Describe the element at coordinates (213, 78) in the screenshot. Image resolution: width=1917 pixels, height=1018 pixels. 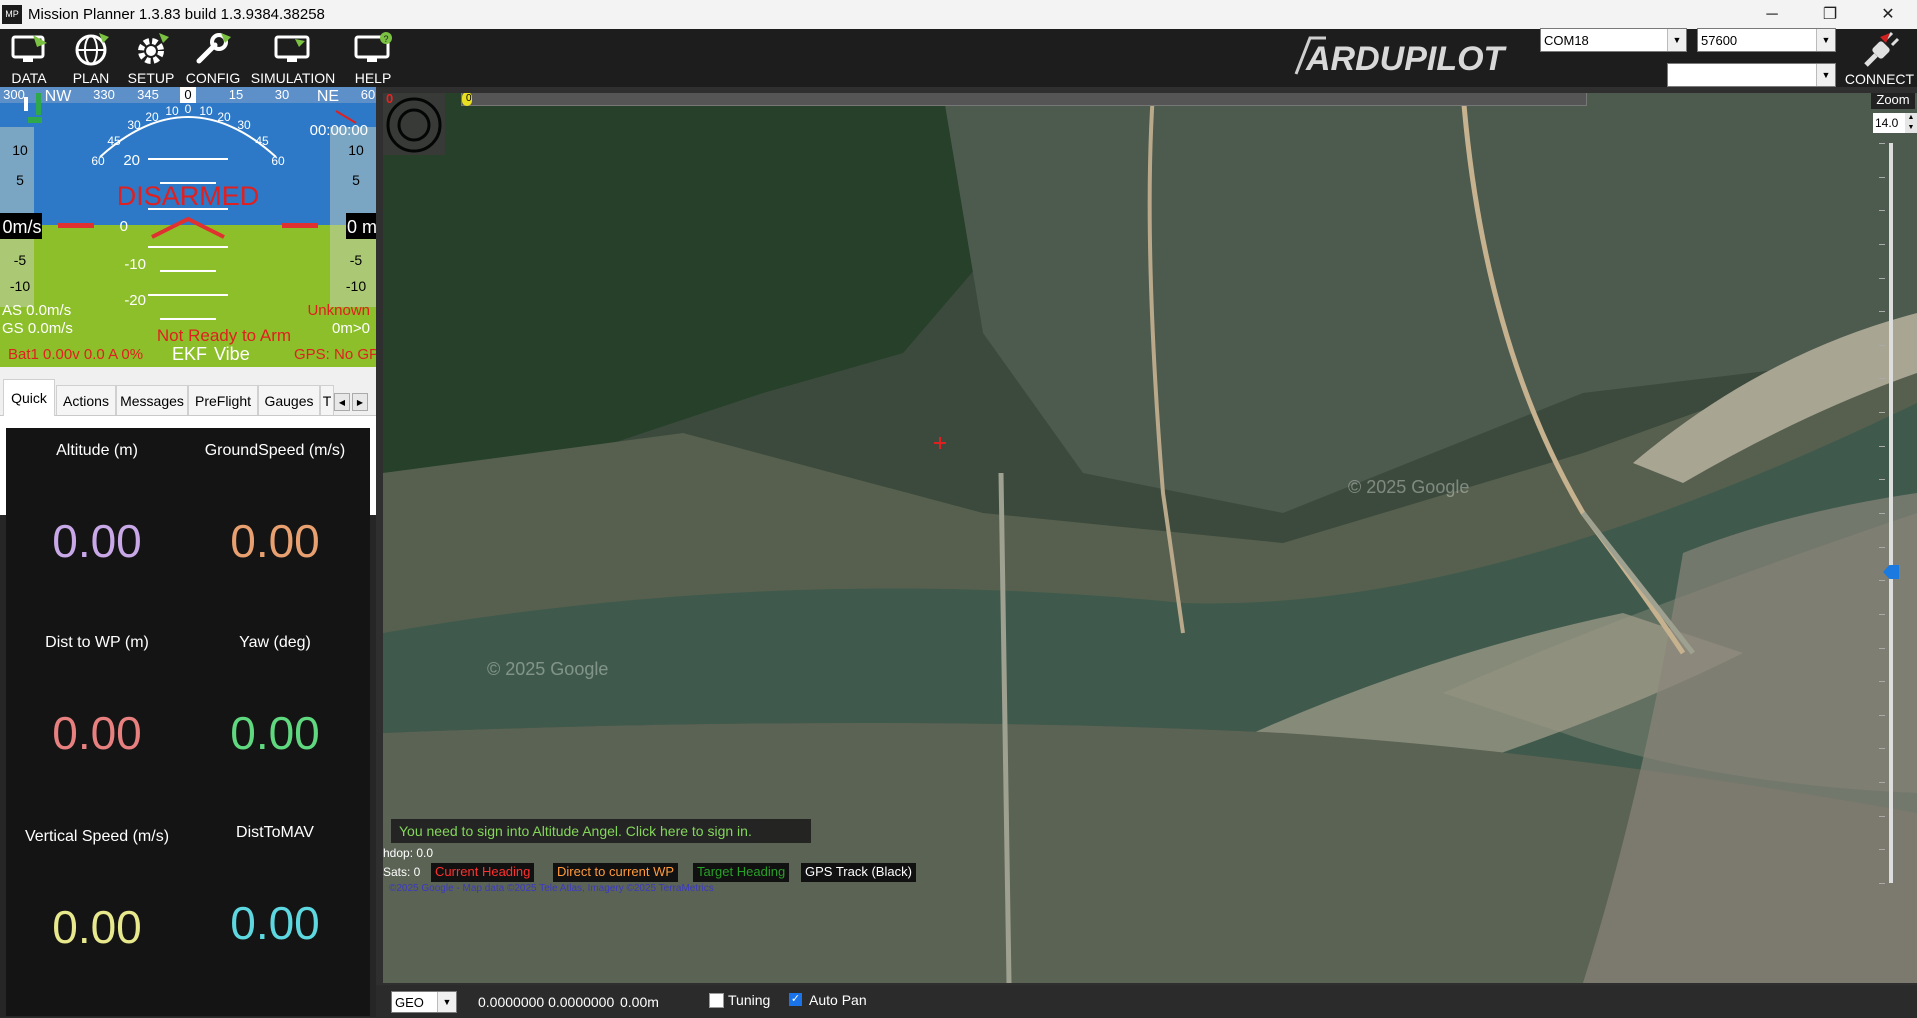
I see `toolbar-config-label: CONFIG` at that location.